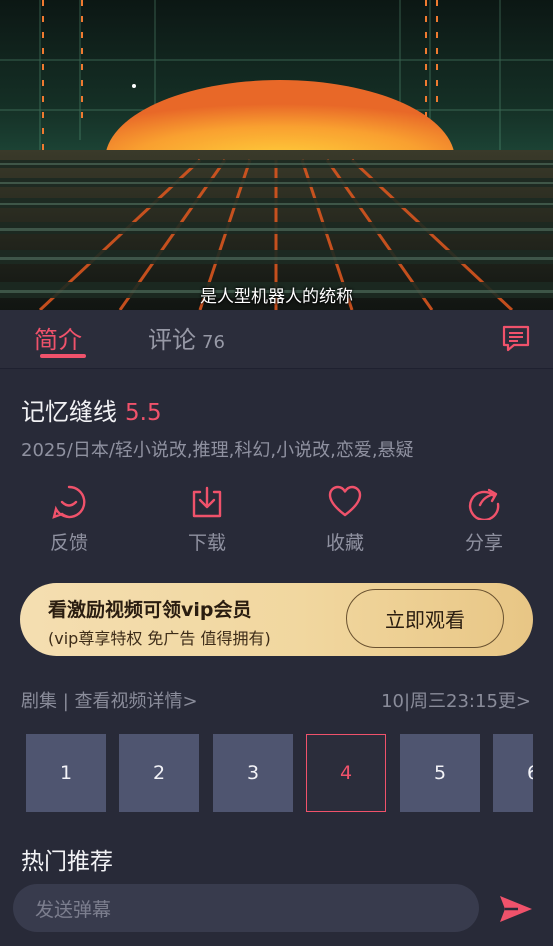 The width and height of the screenshot is (553, 946). Describe the element at coordinates (440, 773) in the screenshot. I see `episode-tile: 5` at that location.